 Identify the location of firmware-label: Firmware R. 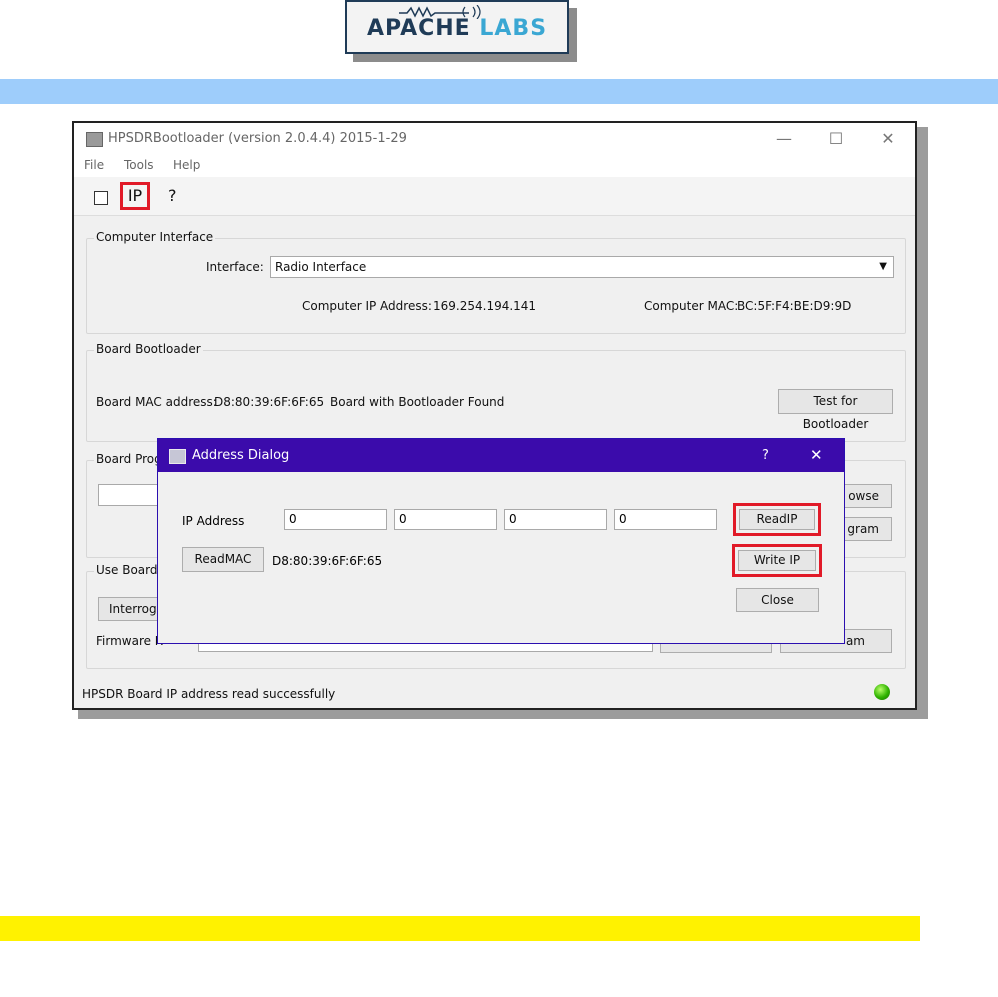
(130, 641).